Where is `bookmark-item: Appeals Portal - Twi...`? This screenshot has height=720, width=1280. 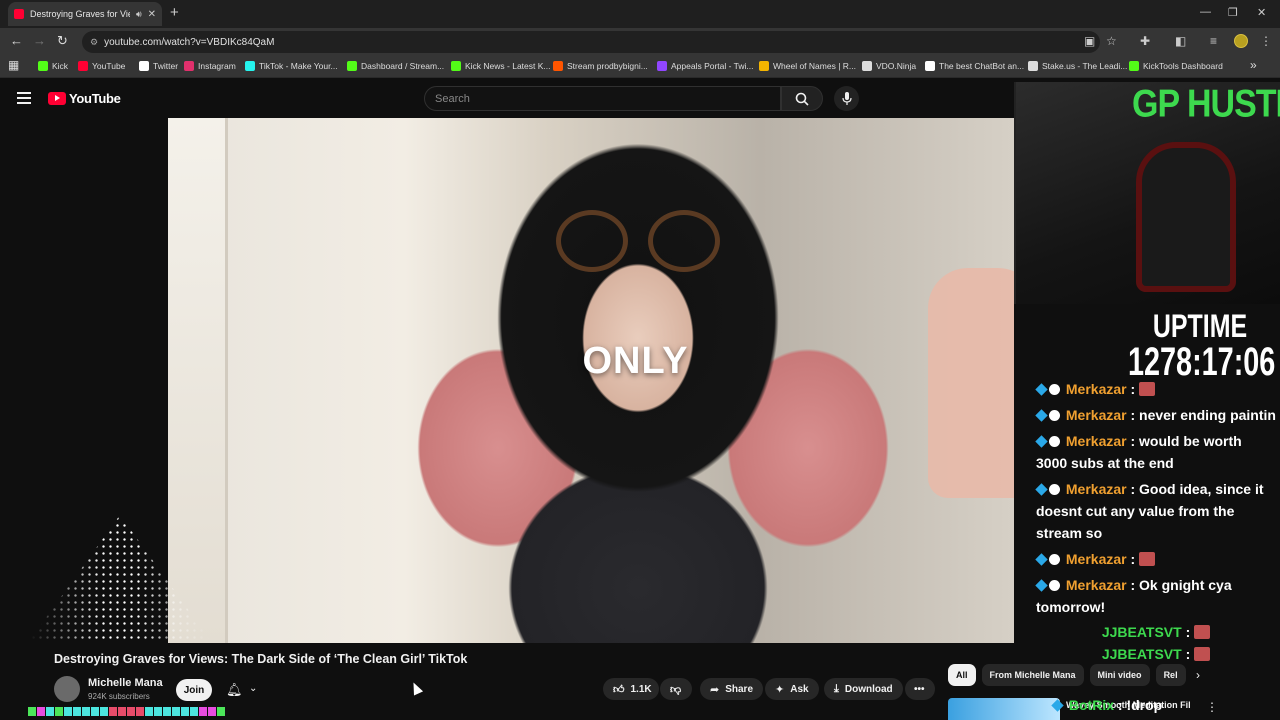
bookmark-item: Appeals Portal - Twi... is located at coordinates (705, 66).